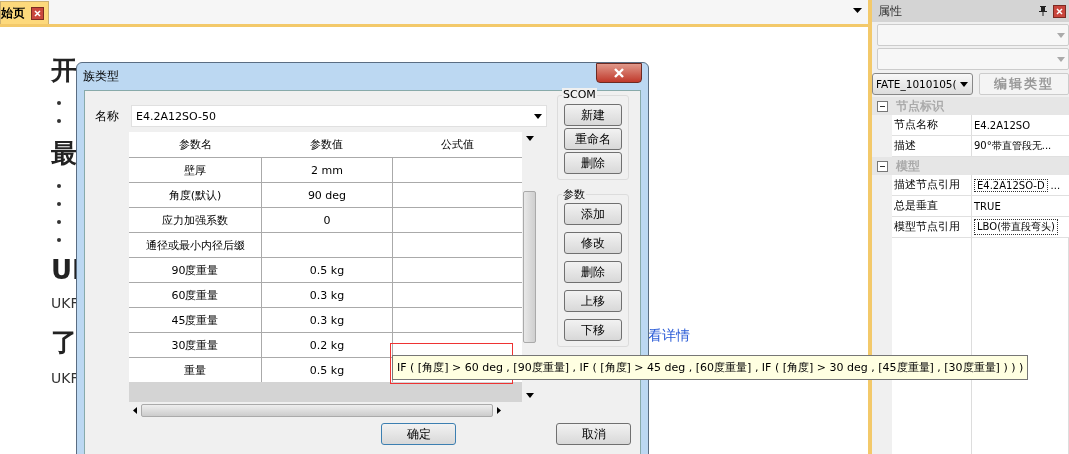 Image resolution: width=1069 pixels, height=454 pixels. I want to click on heading: 最, so click(64, 153).